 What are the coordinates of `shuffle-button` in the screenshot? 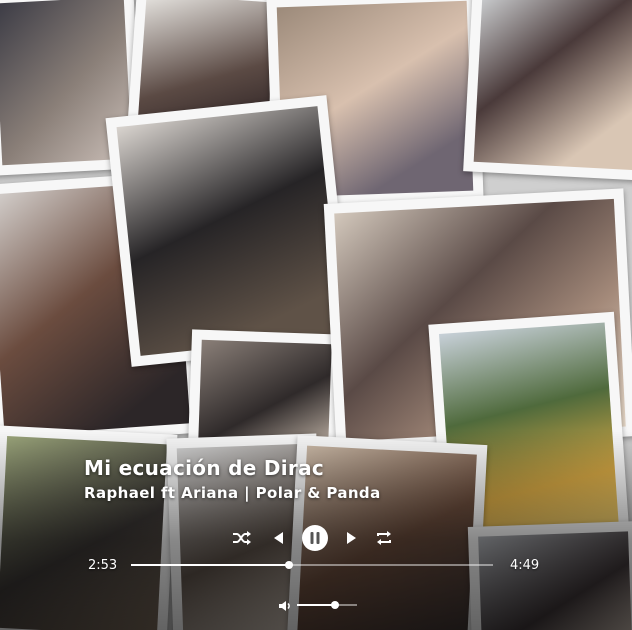 It's located at (242, 538).